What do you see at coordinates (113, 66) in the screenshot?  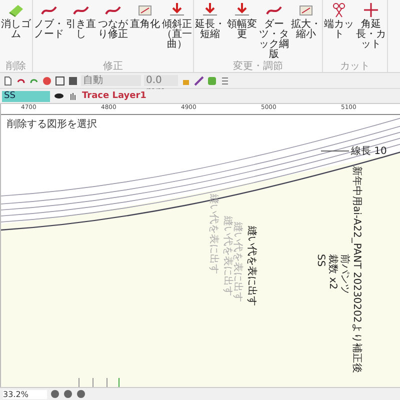 I see `group-label: 修正` at bounding box center [113, 66].